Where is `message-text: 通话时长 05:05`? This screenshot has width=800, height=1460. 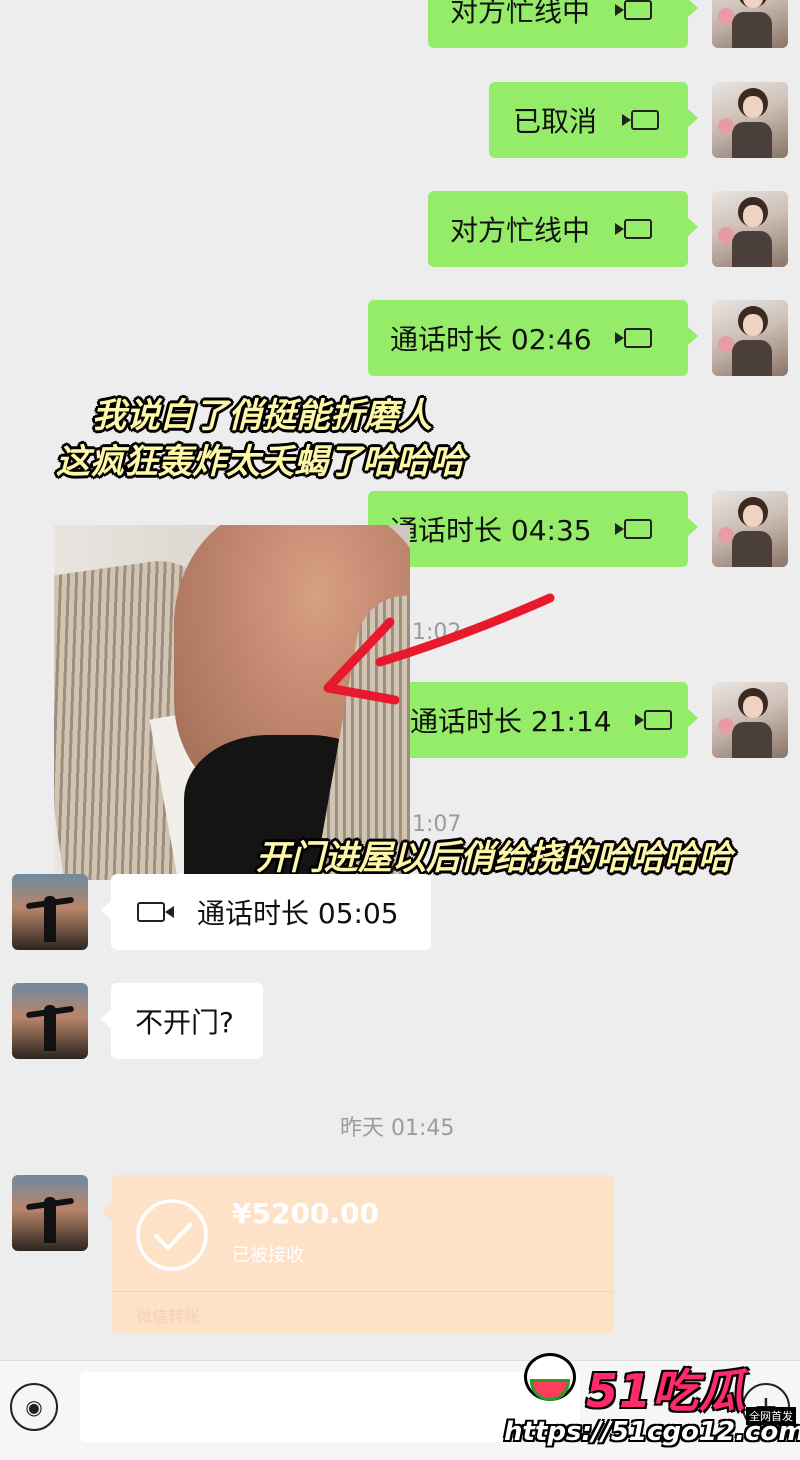 message-text: 通话时长 05:05 is located at coordinates (298, 913).